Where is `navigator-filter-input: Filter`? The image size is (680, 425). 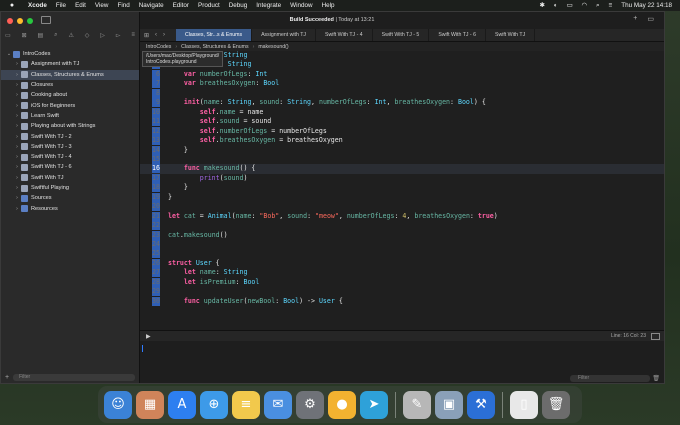
navigator-filter-input: Filter is located at coordinates (74, 377).